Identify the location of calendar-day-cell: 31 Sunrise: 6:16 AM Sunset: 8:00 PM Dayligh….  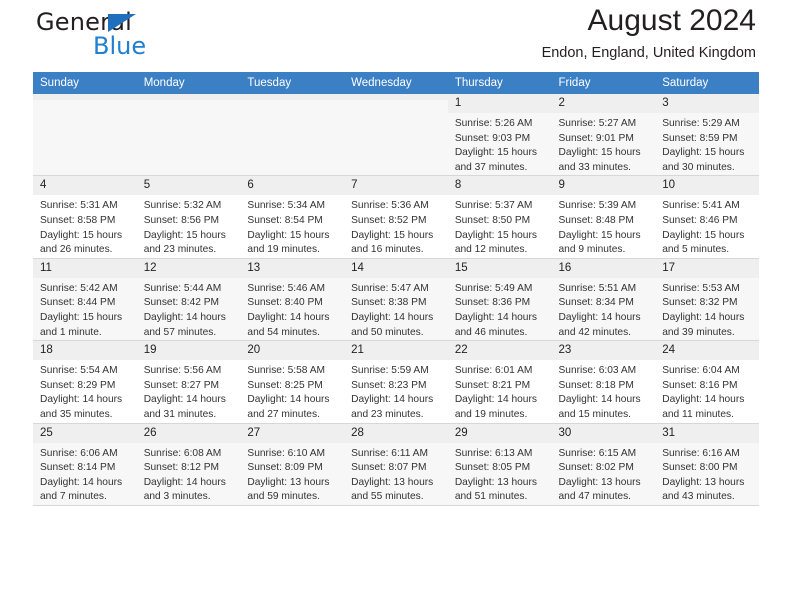
(707, 464).